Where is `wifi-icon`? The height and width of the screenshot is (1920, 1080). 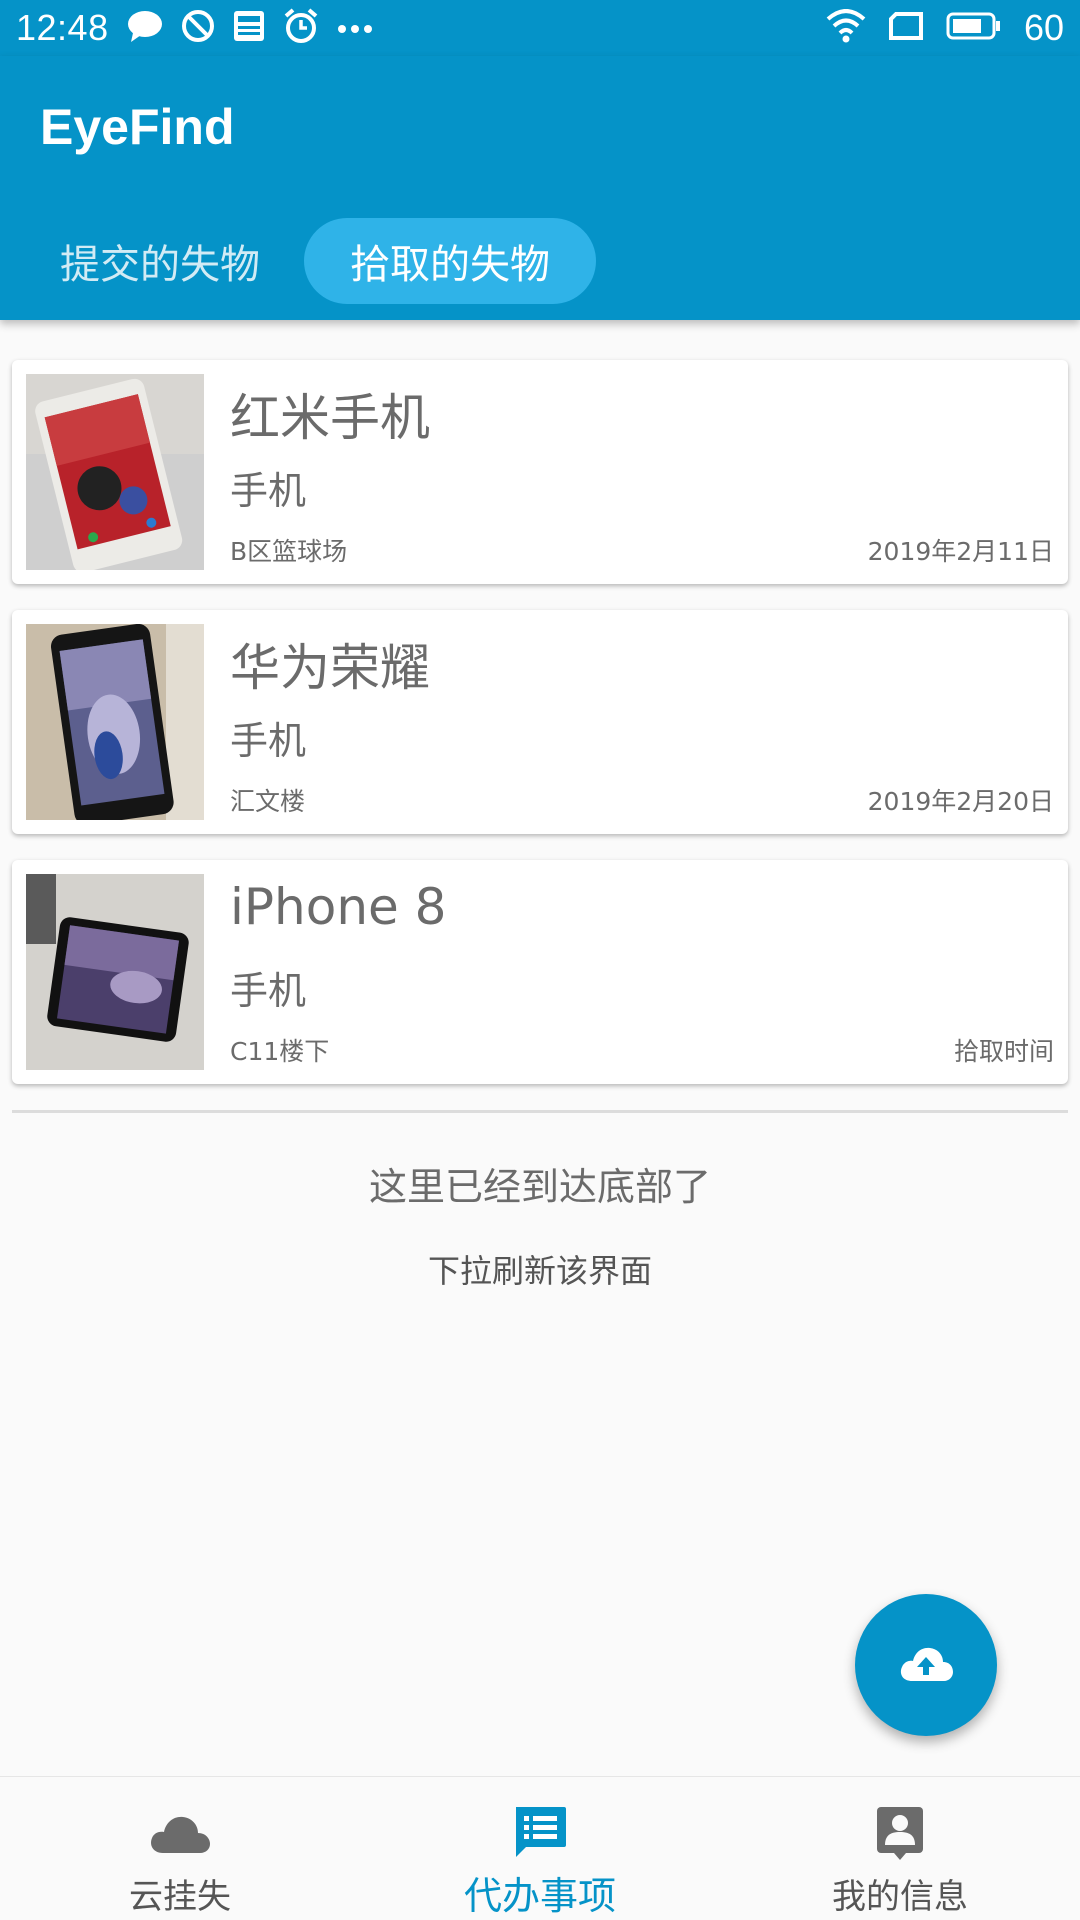 wifi-icon is located at coordinates (846, 28).